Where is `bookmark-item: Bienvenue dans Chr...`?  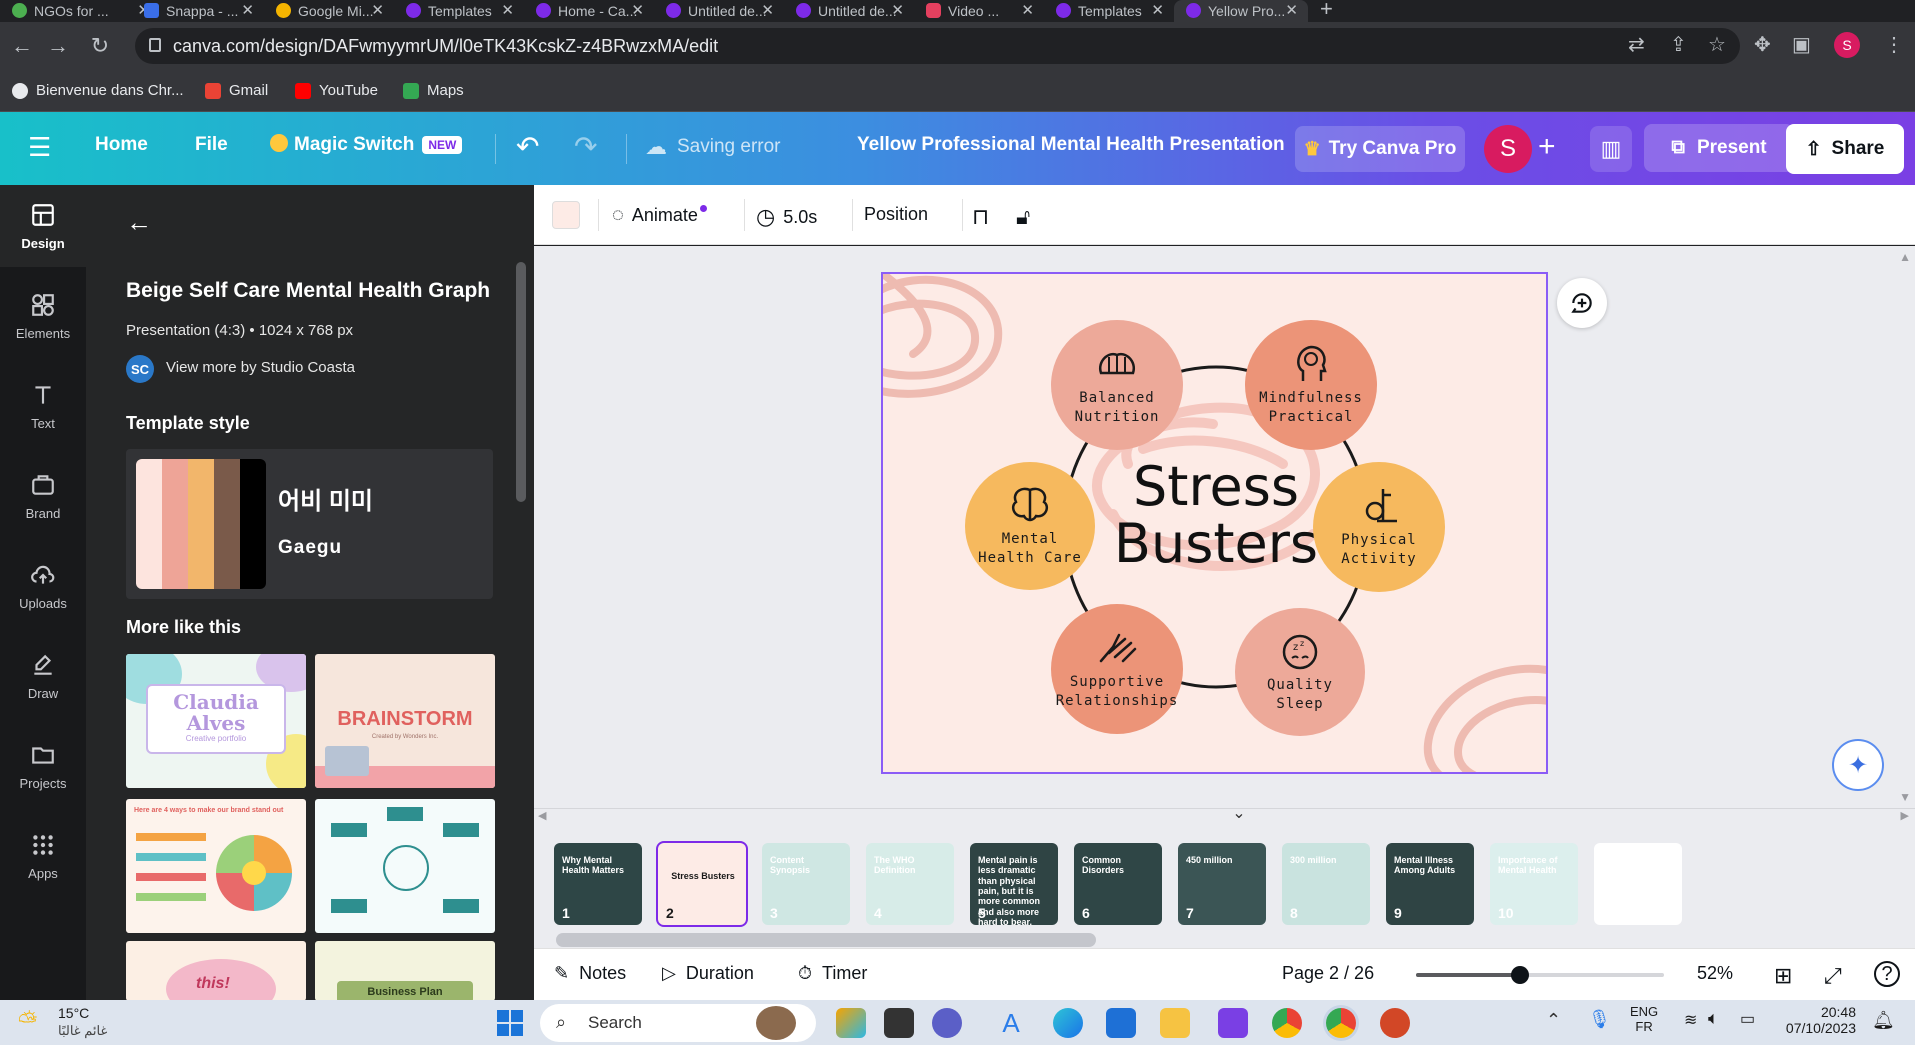
bookmark-item: Bienvenue dans Chr... is located at coordinates (98, 90).